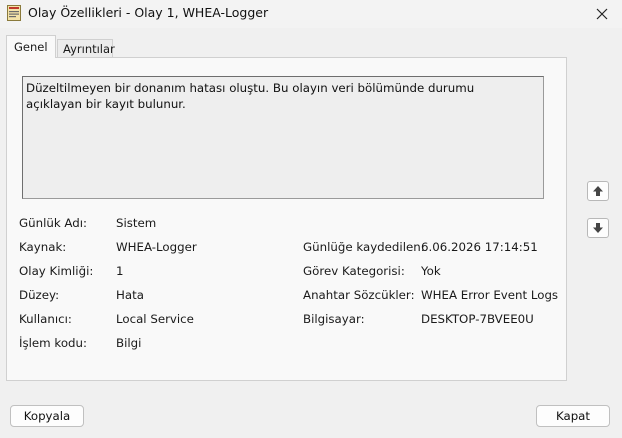 Image resolution: width=622 pixels, height=438 pixels. I want to click on level-value: Hata, so click(130, 295).